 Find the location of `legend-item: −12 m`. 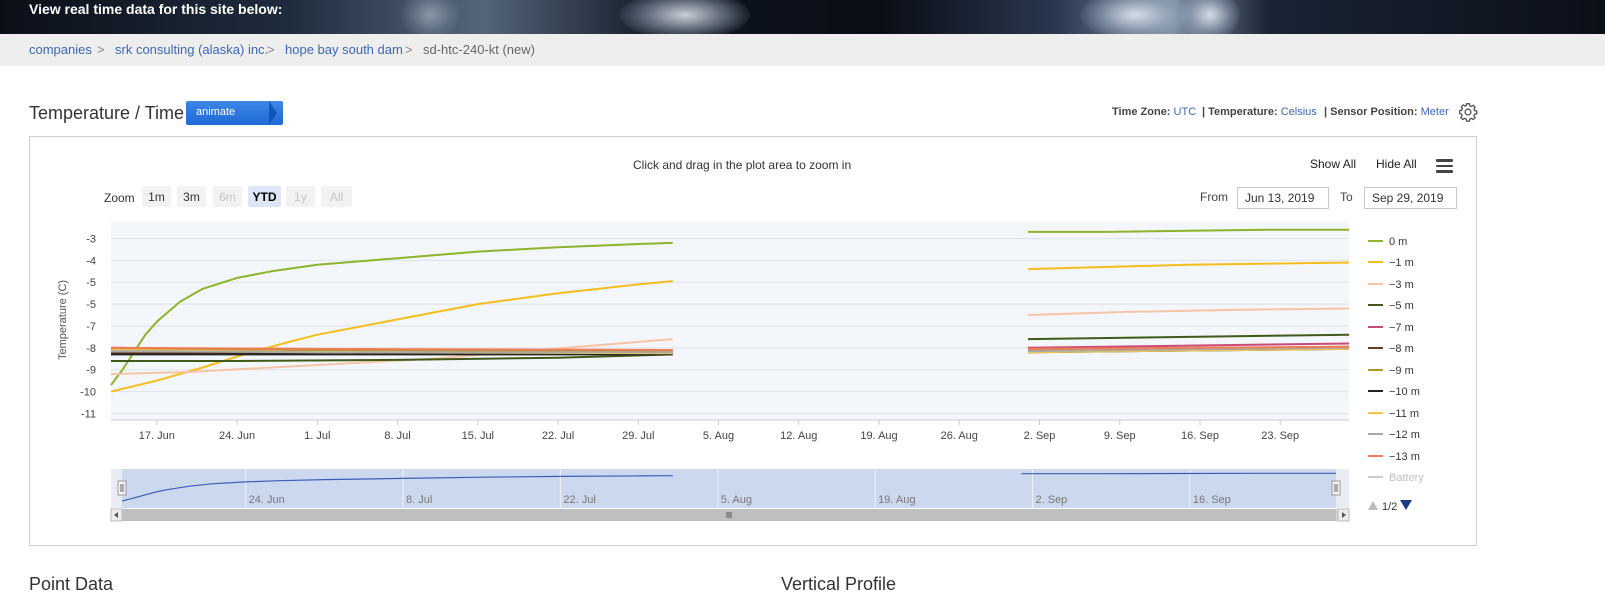

legend-item: −12 m is located at coordinates (1394, 435).